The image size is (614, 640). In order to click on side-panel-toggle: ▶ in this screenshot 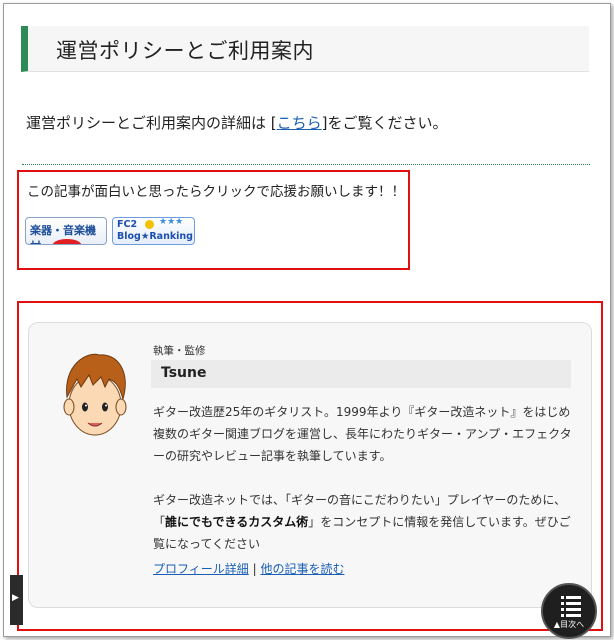, I will do `click(16, 600)`.